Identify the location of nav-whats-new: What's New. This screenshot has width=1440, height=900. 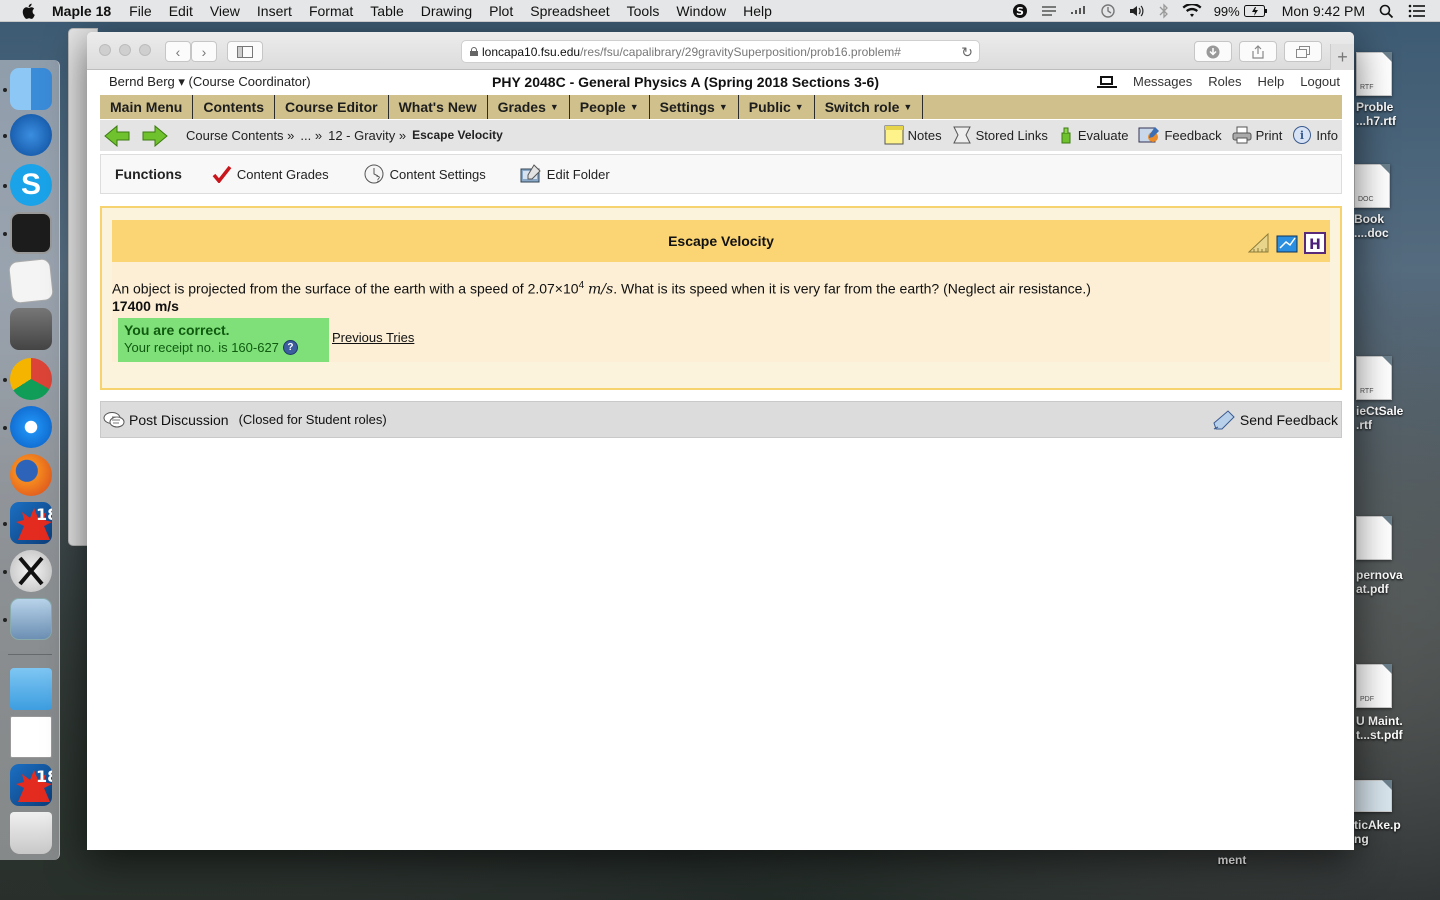
(438, 107).